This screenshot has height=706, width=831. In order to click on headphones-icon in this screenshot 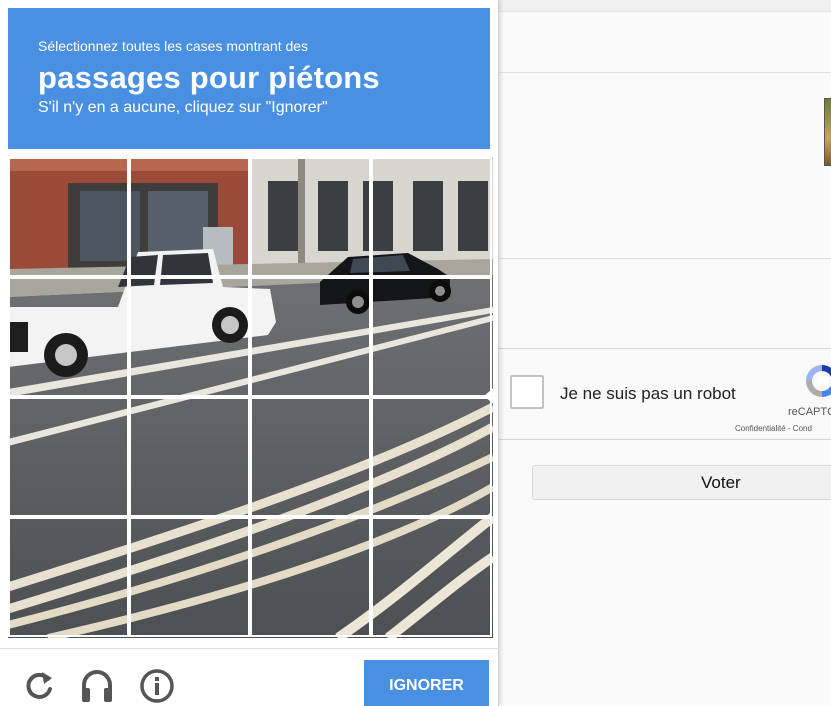, I will do `click(97, 686)`.